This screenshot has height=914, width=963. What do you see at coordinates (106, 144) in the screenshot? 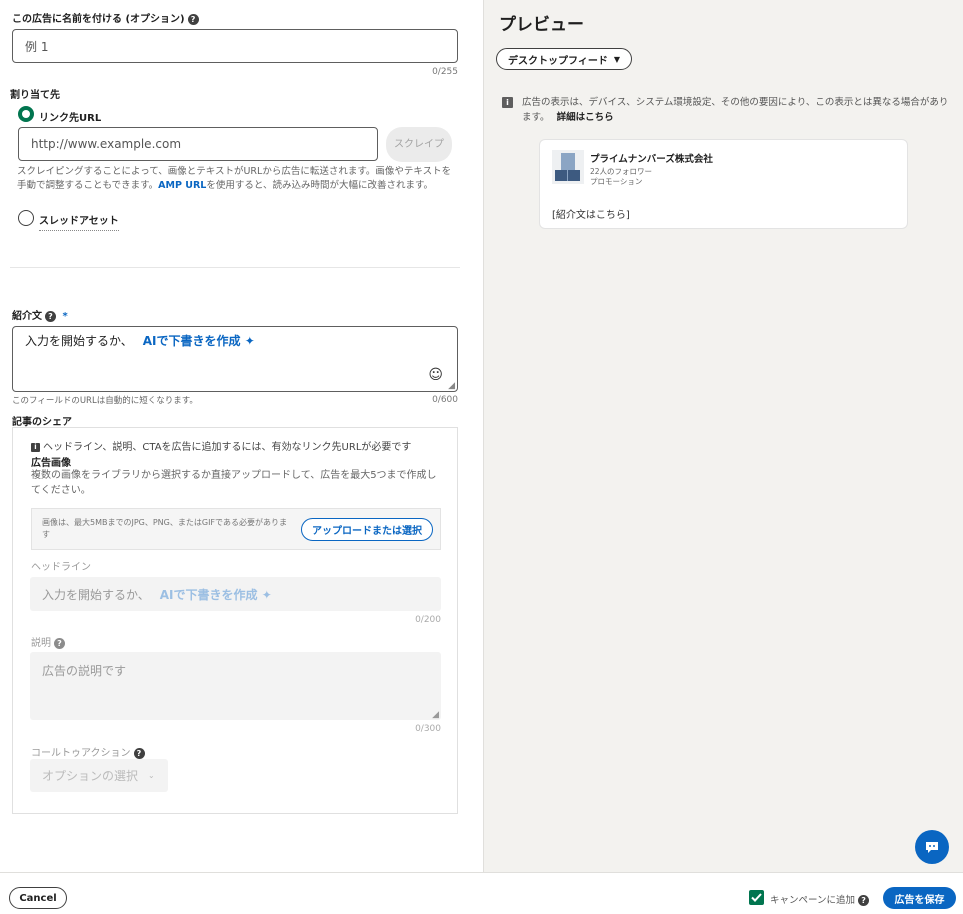
I see `url-placeholder: http://www.example.com` at bounding box center [106, 144].